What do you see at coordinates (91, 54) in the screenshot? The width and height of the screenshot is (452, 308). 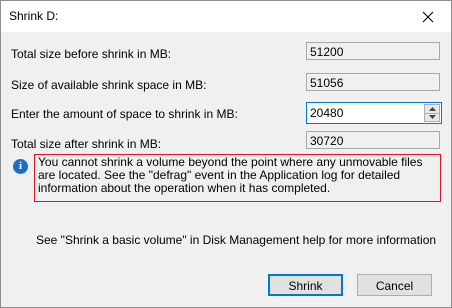 I see `total-size-label: Total size before shrink in MB:` at bounding box center [91, 54].